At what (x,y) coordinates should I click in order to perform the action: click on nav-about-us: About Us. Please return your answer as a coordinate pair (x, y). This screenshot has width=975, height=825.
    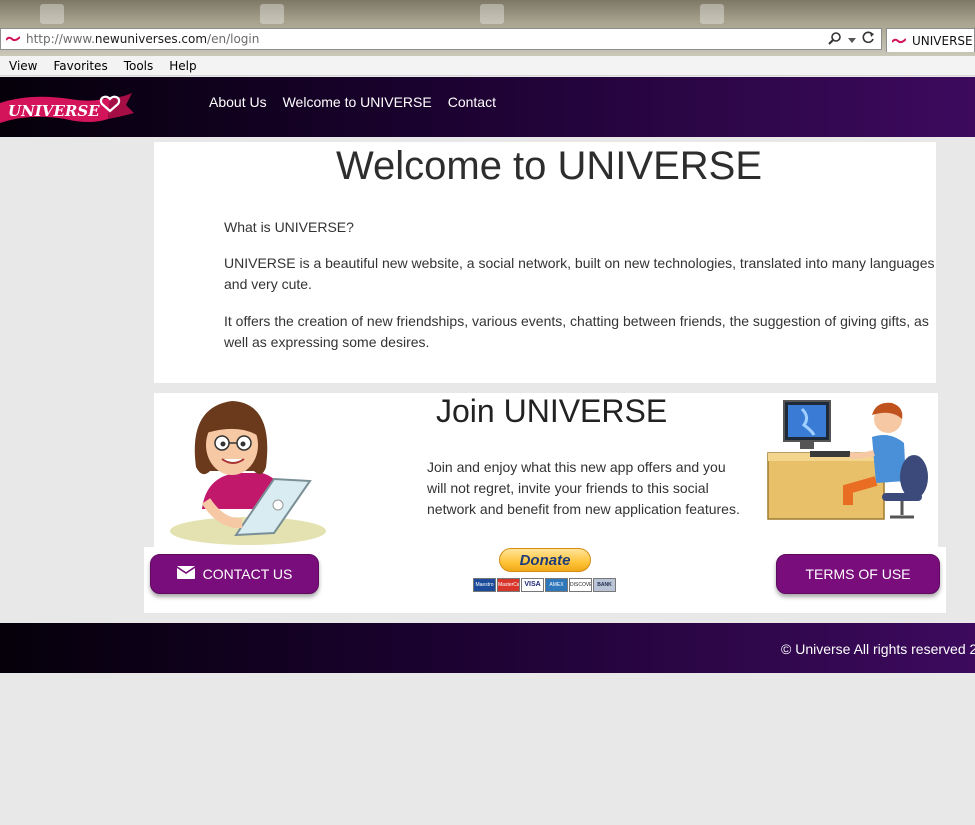
    Looking at the image, I should click on (238, 102).